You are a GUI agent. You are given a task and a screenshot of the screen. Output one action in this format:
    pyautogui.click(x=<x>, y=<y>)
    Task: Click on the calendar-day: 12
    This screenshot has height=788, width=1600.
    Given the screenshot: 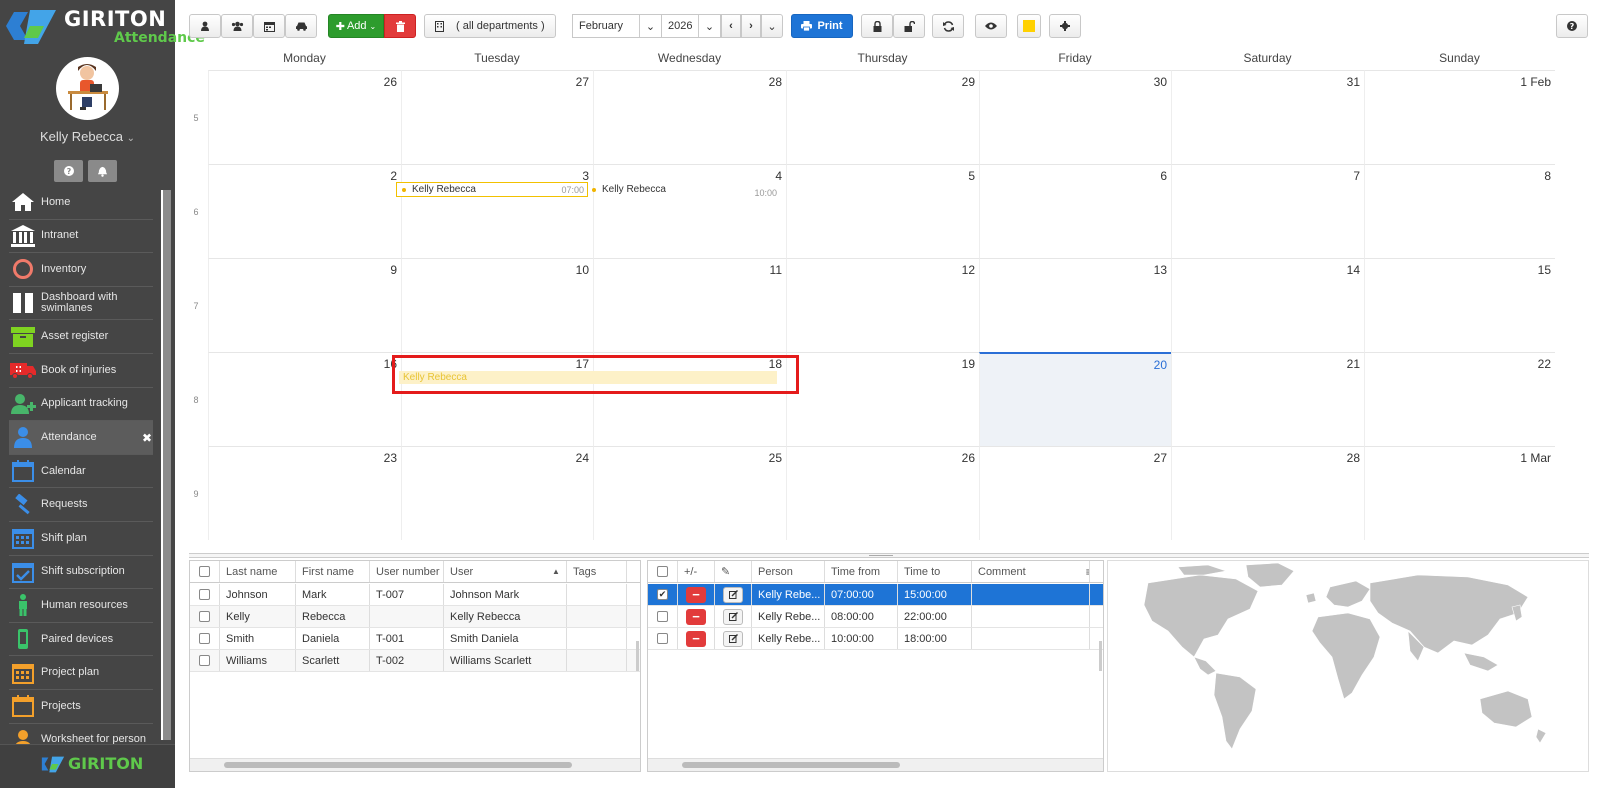 What is the action you would take?
    pyautogui.click(x=882, y=305)
    